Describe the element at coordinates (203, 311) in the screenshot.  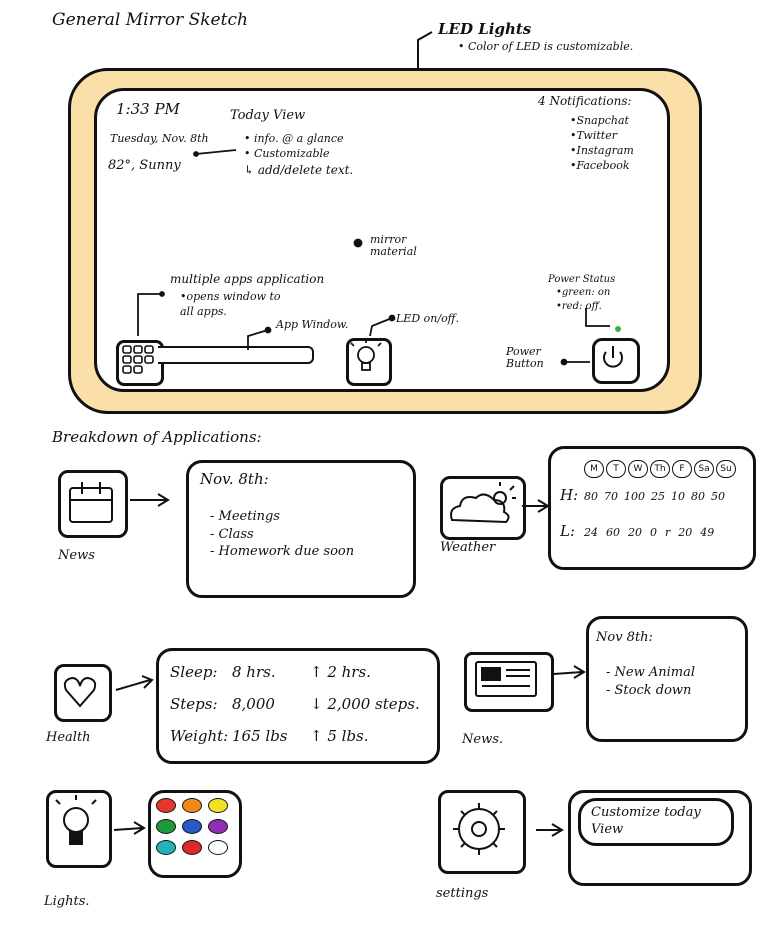
I see `apps-desc-line: all apps.` at that location.